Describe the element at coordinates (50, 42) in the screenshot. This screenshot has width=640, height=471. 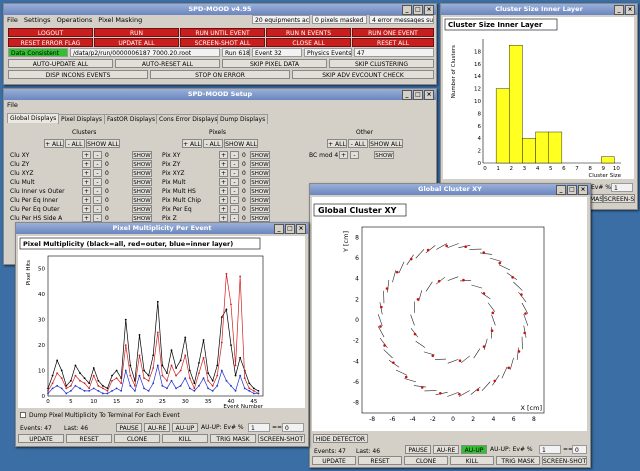
I see `reset-error-flag-button: RESET ERROR FLAG` at that location.